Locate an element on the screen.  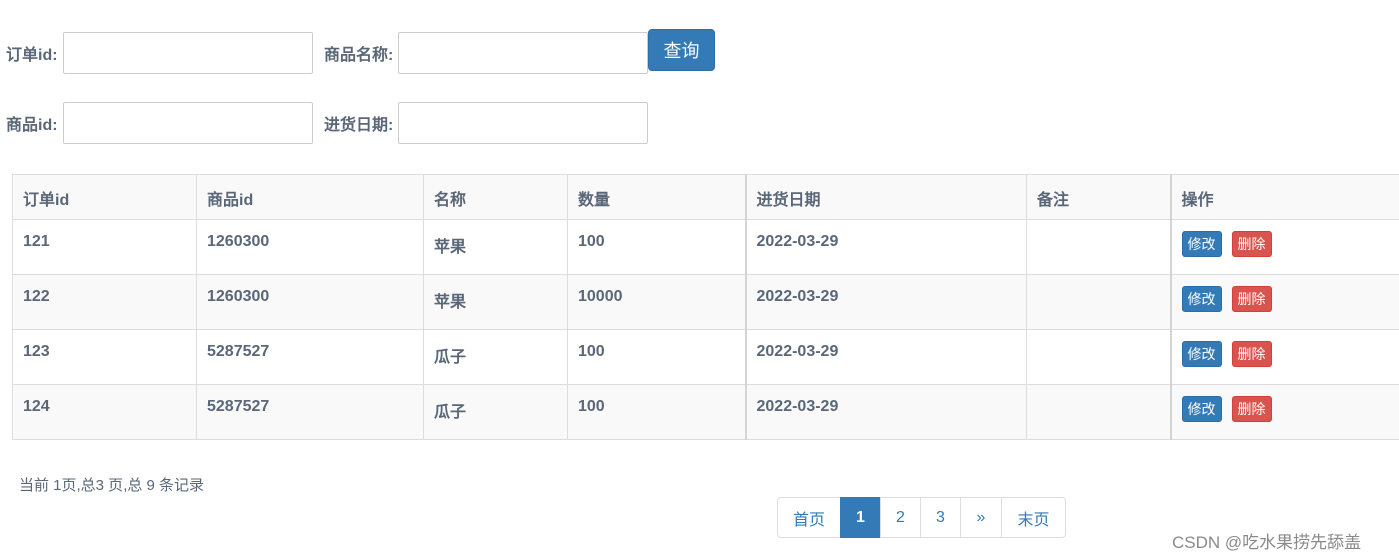
table-row: 123 5287527 瓜子 100 2022-03-29 修改 删除 is located at coordinates (705, 357).